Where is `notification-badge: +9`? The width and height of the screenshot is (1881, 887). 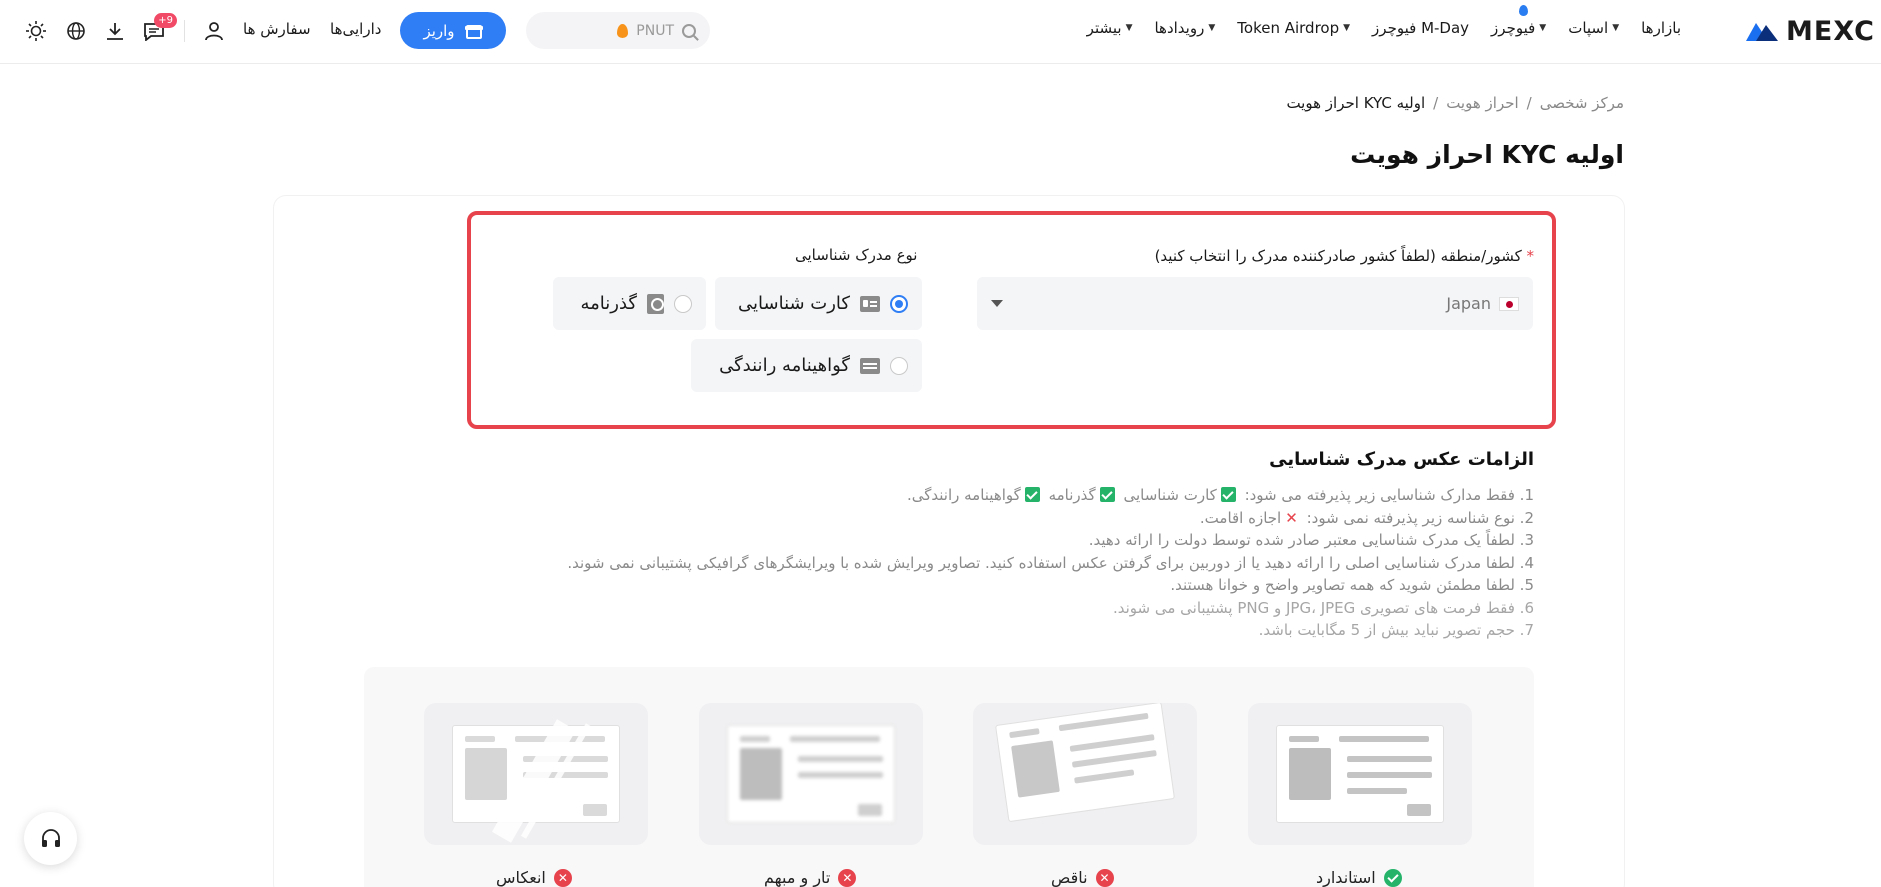 notification-badge: +9 is located at coordinates (165, 20).